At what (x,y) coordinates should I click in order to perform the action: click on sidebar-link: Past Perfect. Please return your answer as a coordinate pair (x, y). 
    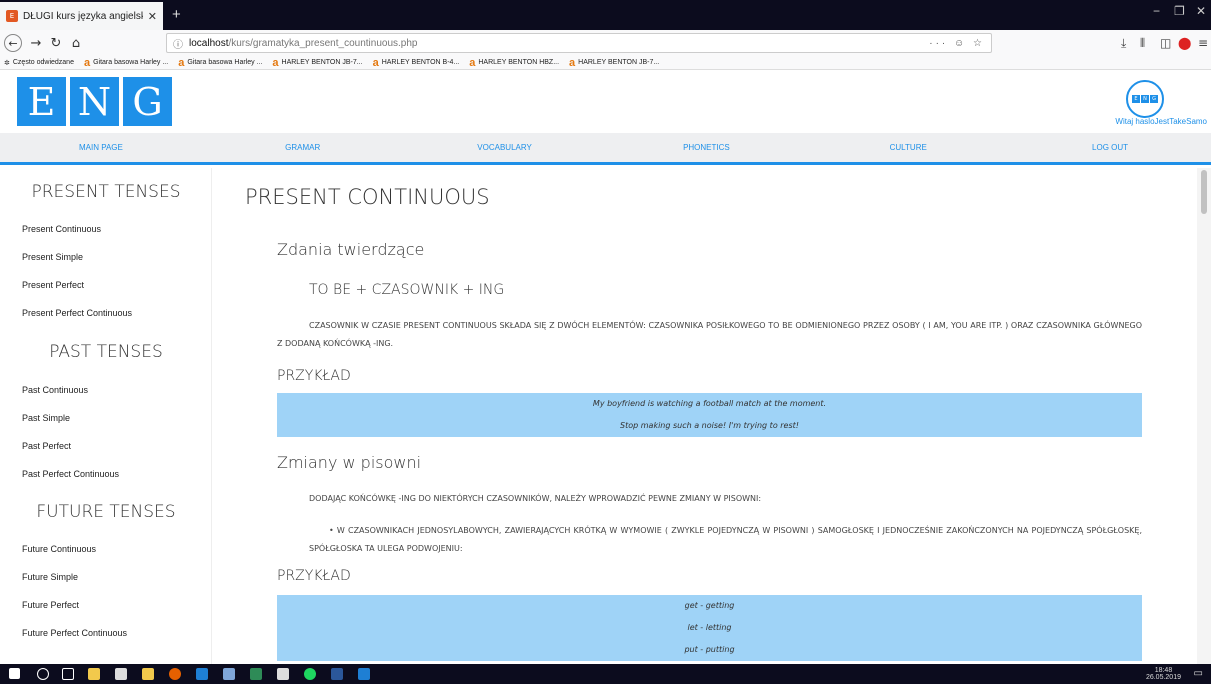
    Looking at the image, I should click on (35, 446).